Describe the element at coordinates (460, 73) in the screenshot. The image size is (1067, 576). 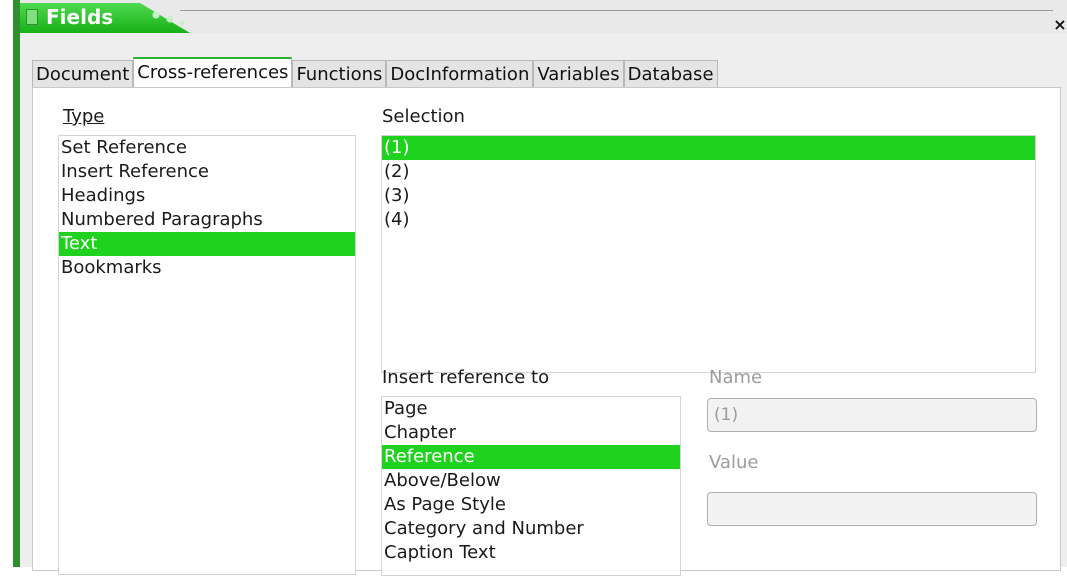
I see `tab-docinformation: DocInformation` at that location.